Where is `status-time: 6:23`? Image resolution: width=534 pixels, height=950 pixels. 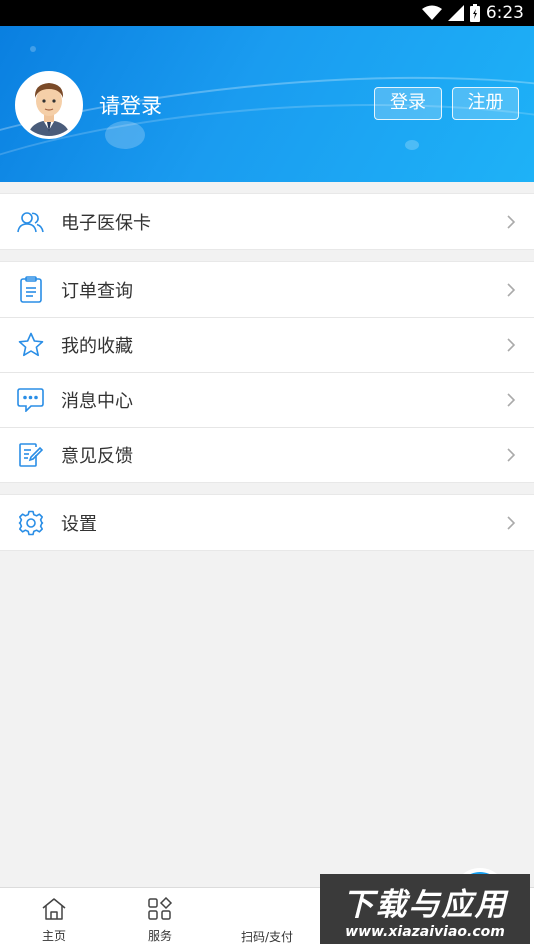
status-time: 6:23 is located at coordinates (504, 13).